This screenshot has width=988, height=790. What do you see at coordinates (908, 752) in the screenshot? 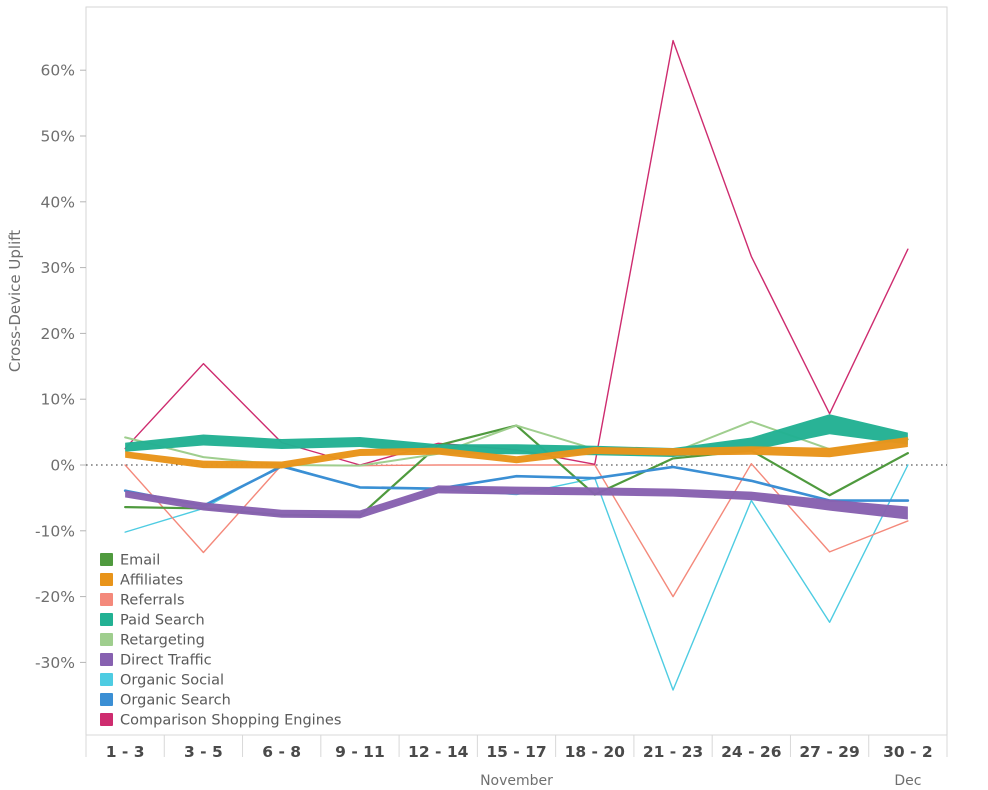
I see `x-tick-label: 30 - 2` at bounding box center [908, 752].